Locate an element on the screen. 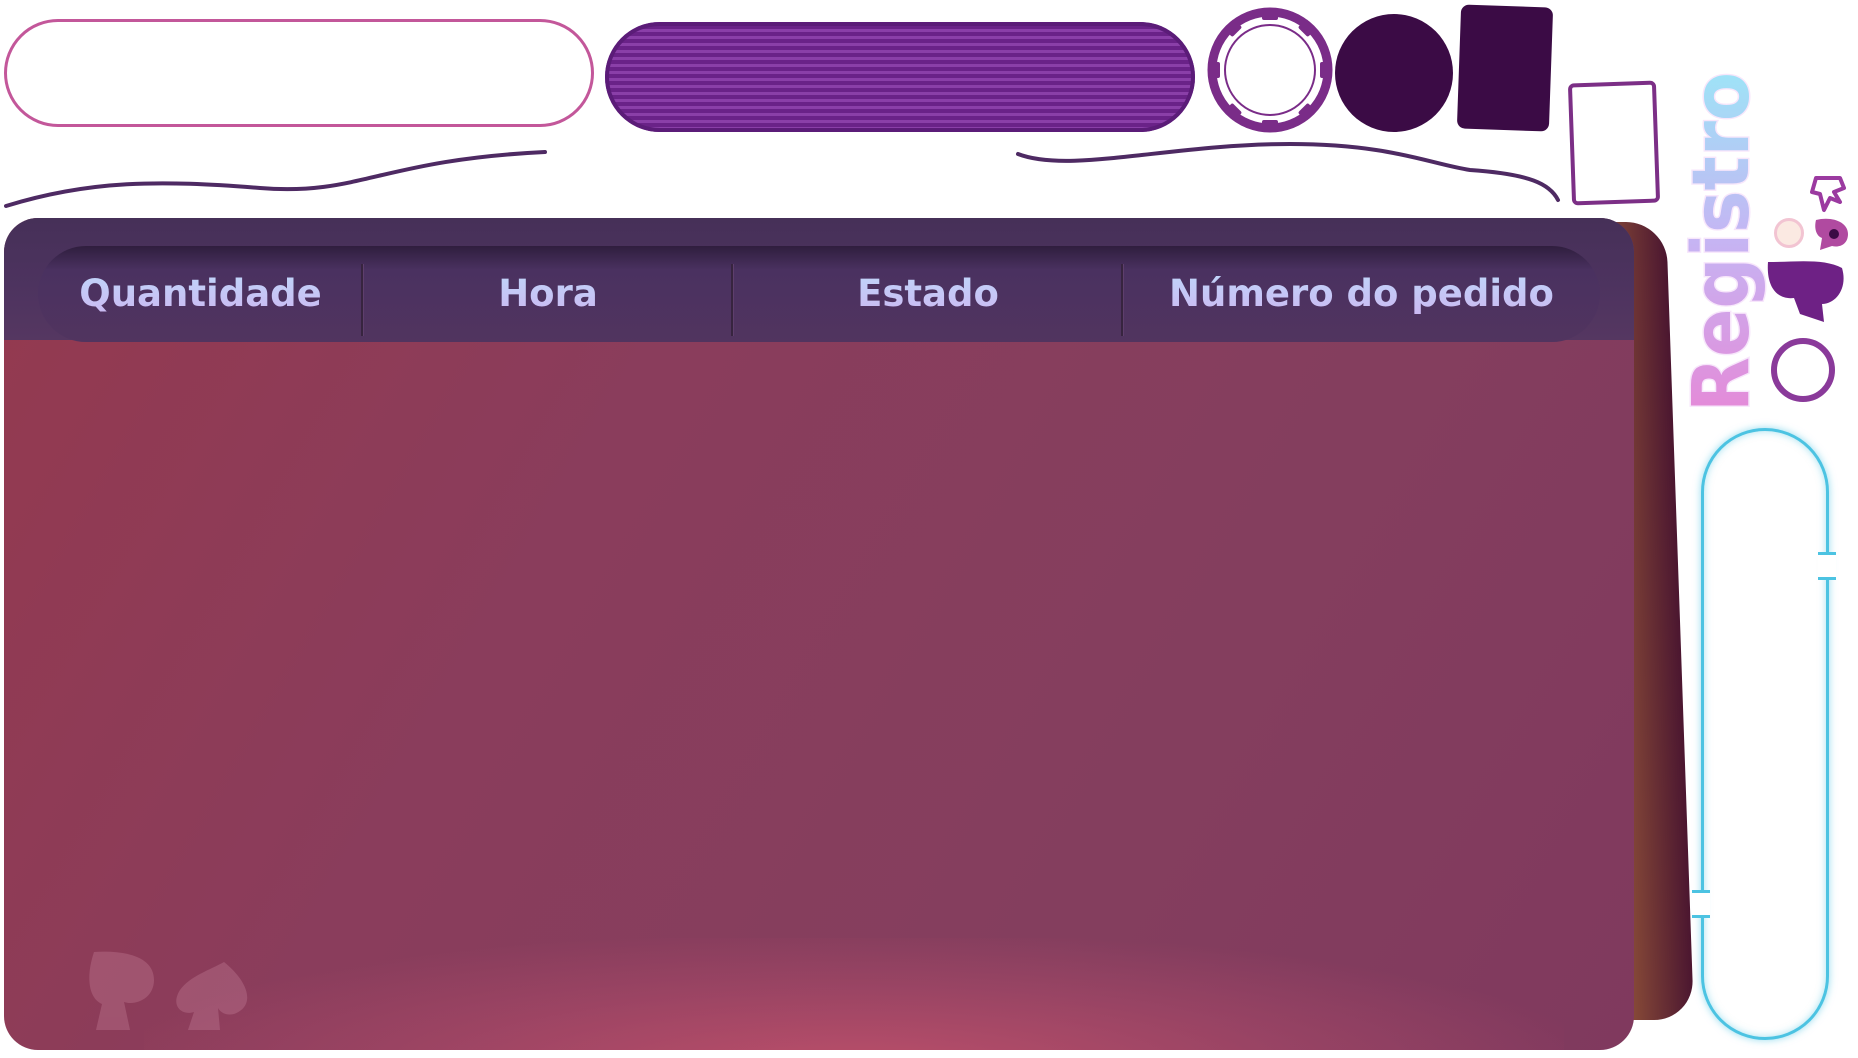  side-title-text: Registro is located at coordinates (1722, 242).